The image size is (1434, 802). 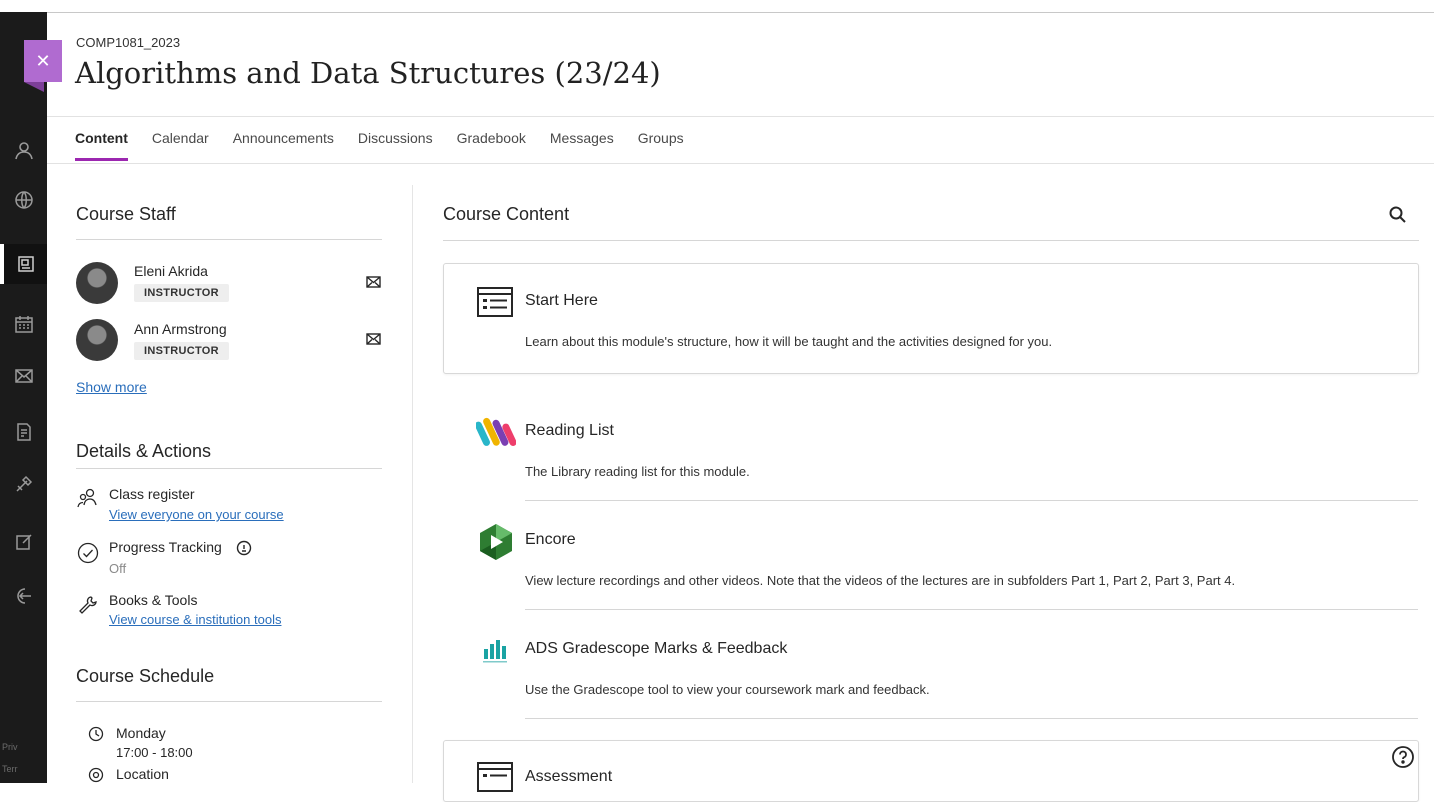 I want to click on content-item-title: Encore, so click(x=550, y=540).